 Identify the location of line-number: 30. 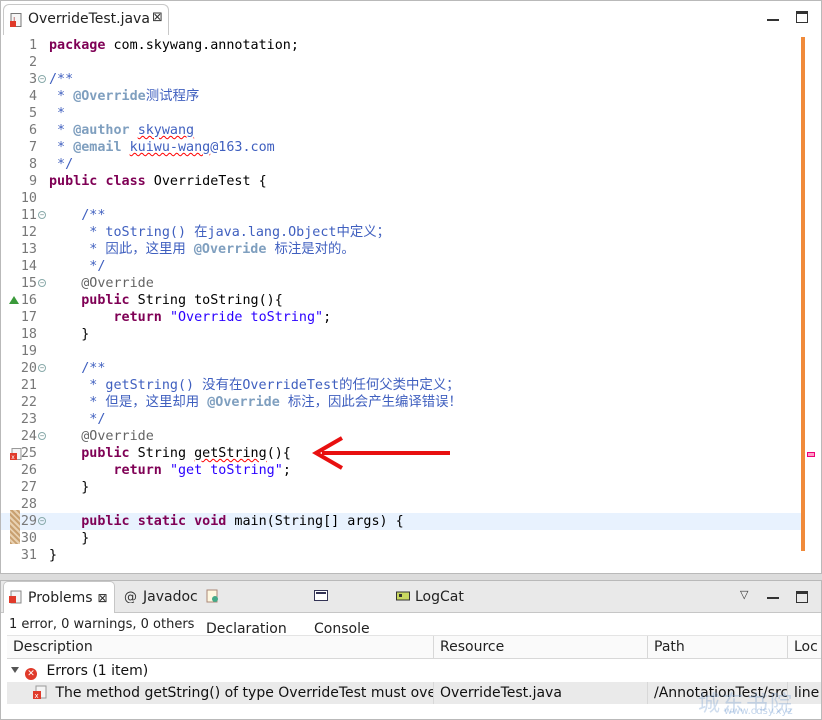
(28, 538).